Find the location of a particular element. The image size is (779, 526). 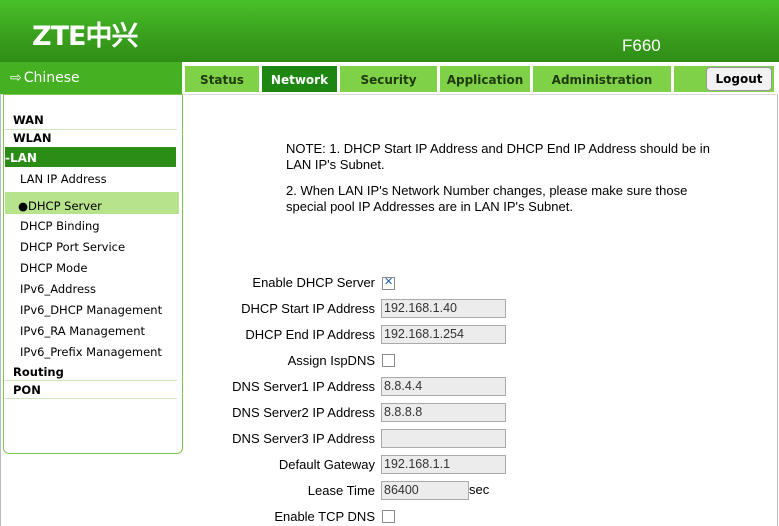

sidebar-item-wan: WAN is located at coordinates (100, 120).